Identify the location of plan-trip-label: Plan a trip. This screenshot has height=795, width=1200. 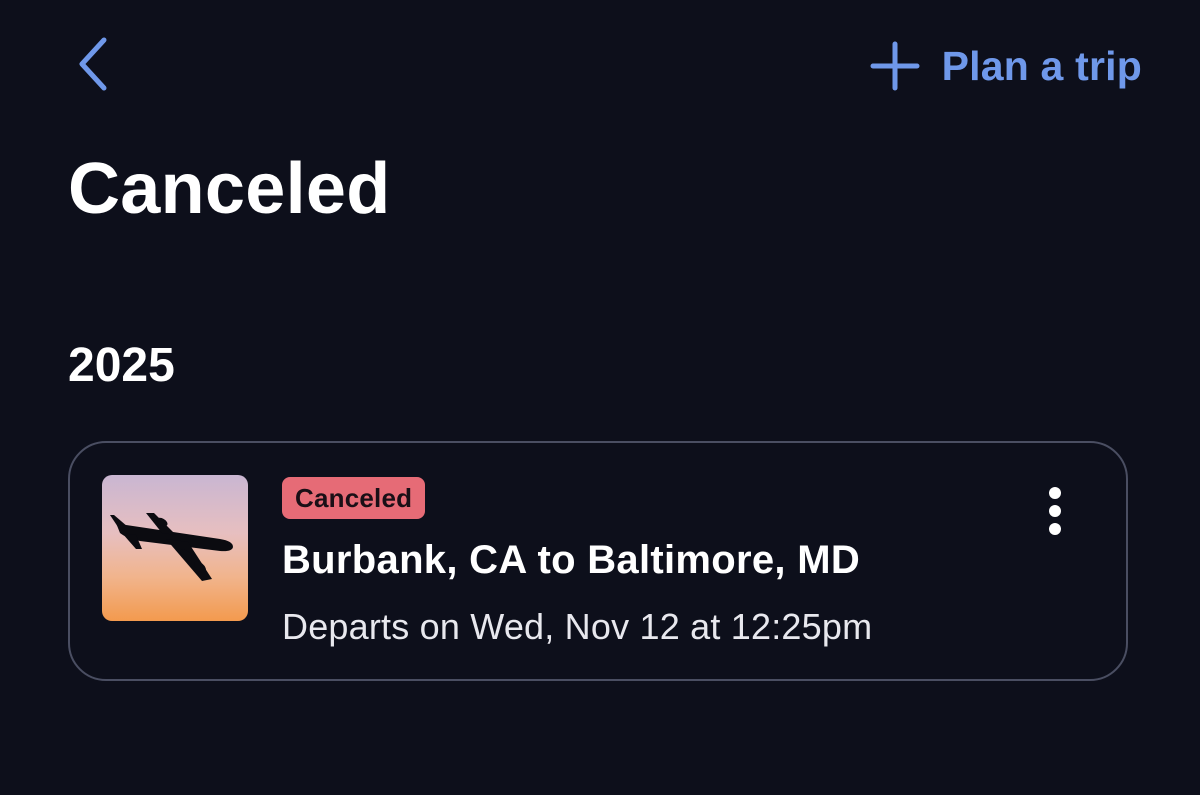
(1041, 65).